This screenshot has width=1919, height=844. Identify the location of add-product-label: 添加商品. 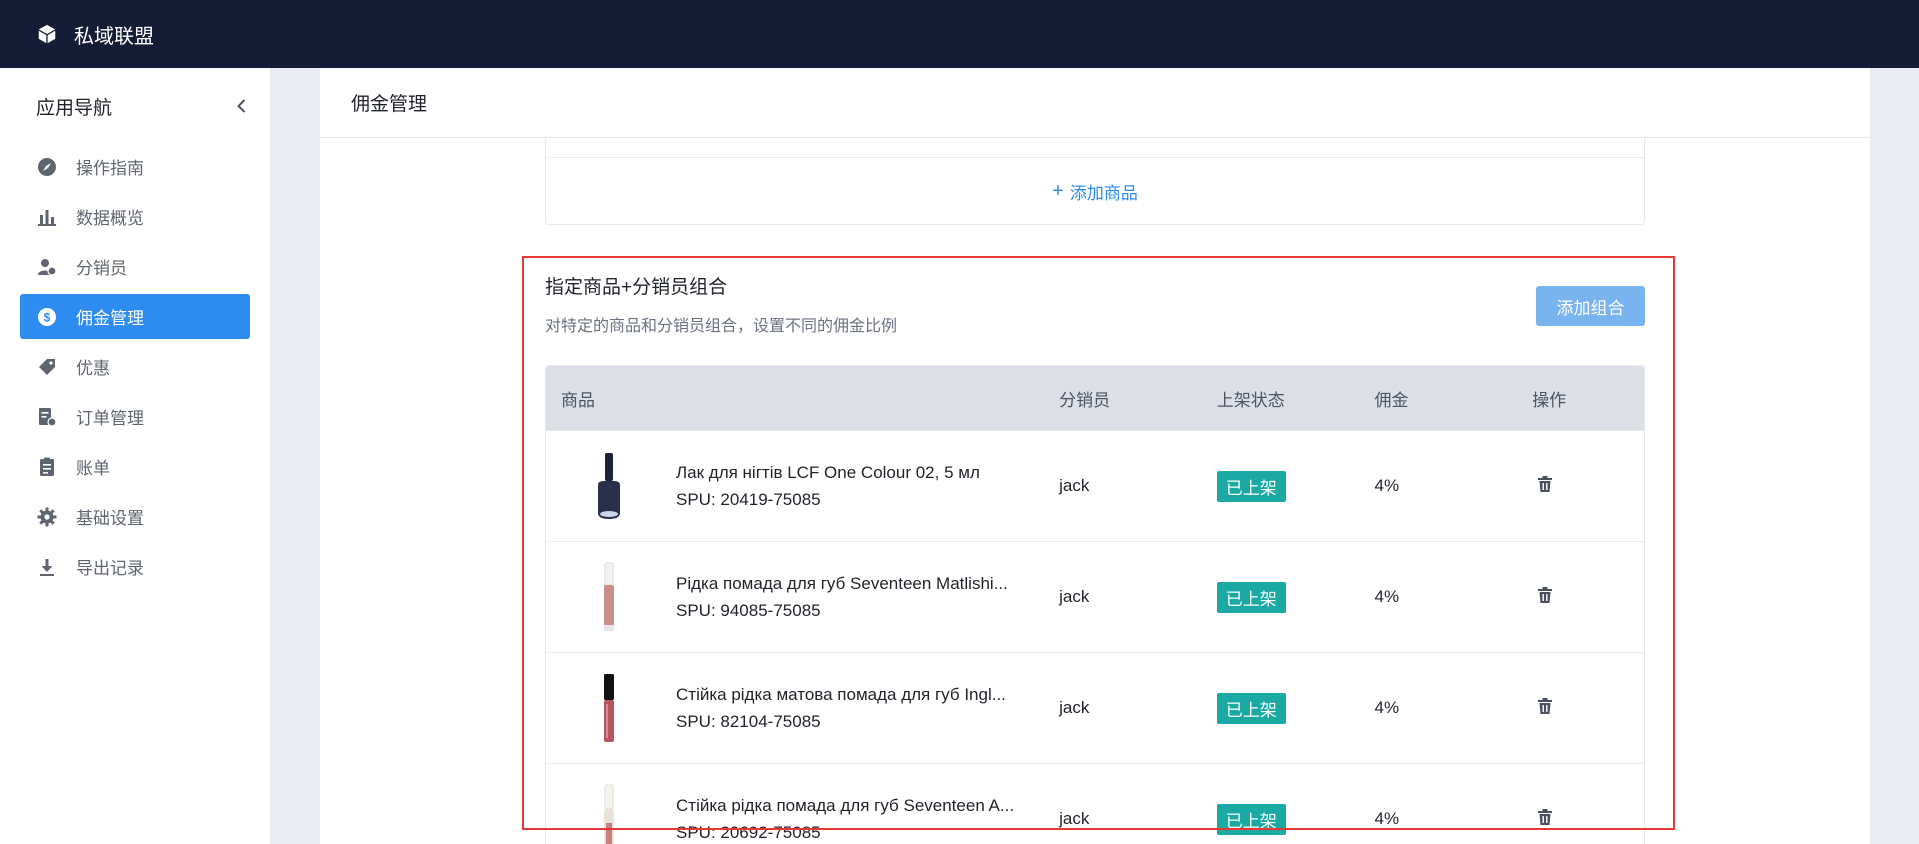
(1103, 193).